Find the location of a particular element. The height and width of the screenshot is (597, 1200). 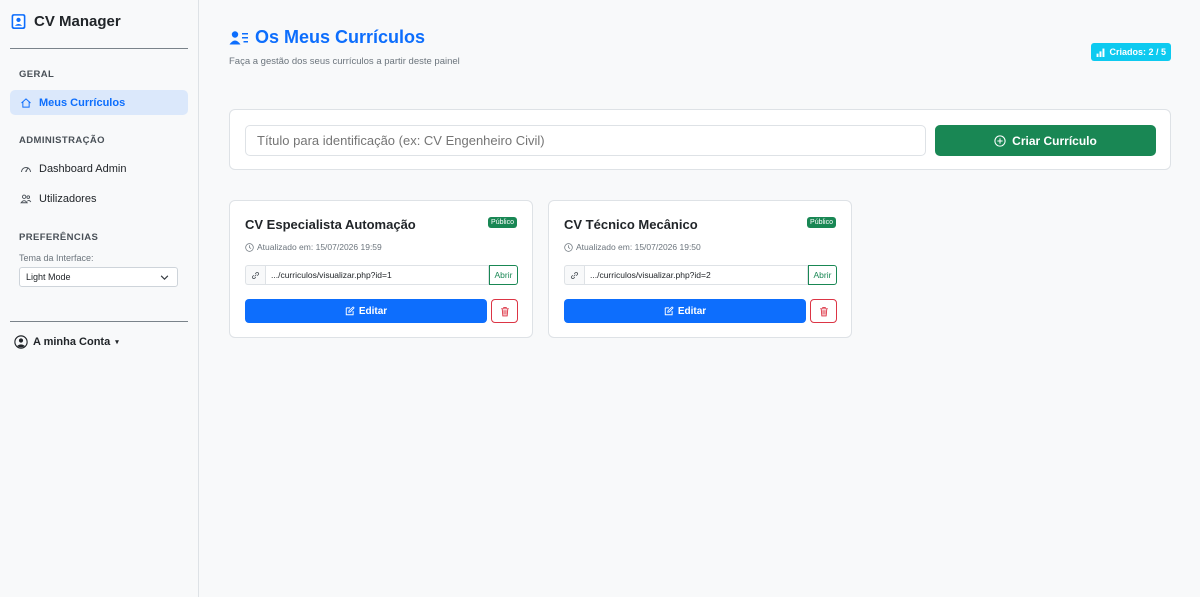

cv-link-group: .../curriculos/visualizar.php?id=2 Abrir is located at coordinates (700, 275).